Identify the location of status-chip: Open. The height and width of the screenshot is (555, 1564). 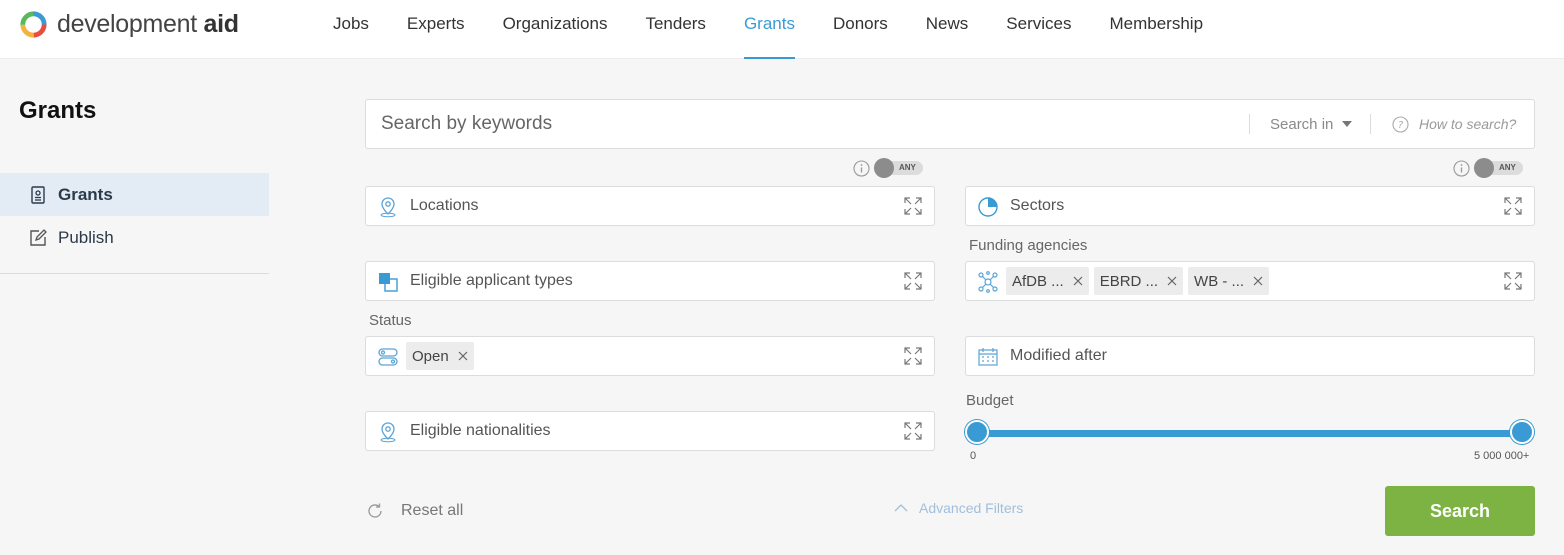
(440, 356).